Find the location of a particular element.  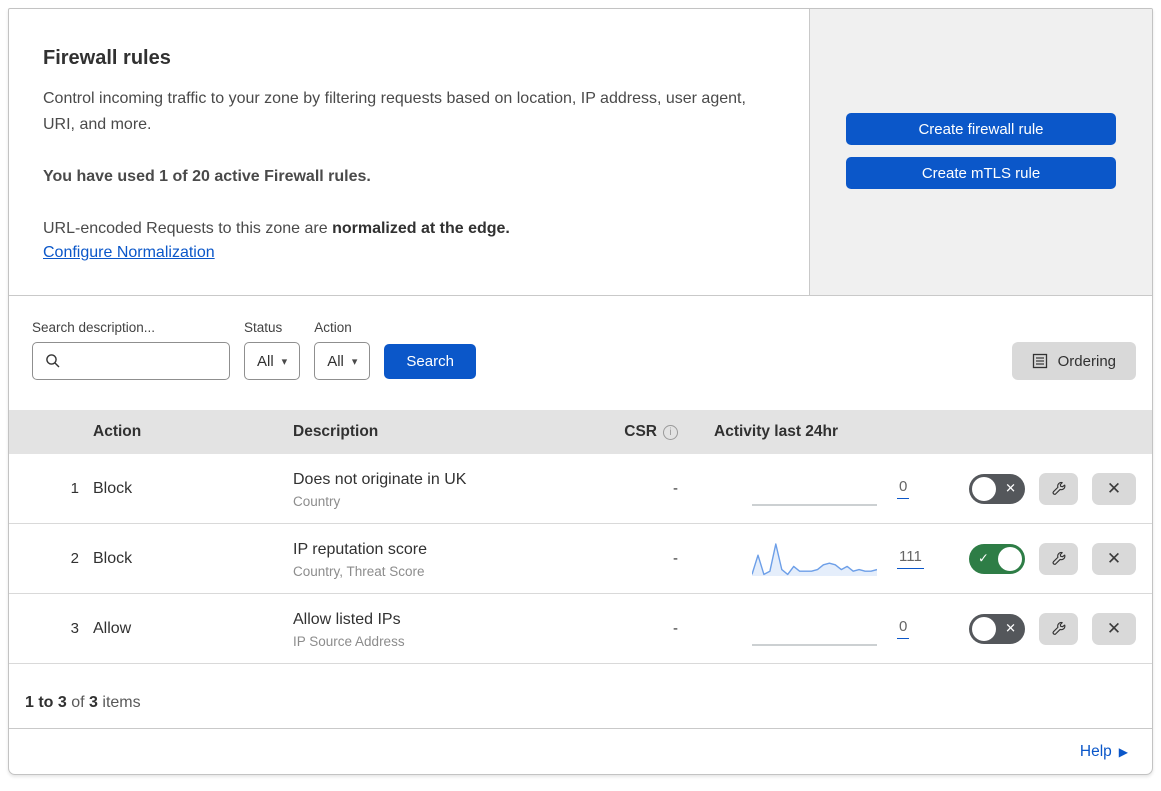

search-box is located at coordinates (131, 361).